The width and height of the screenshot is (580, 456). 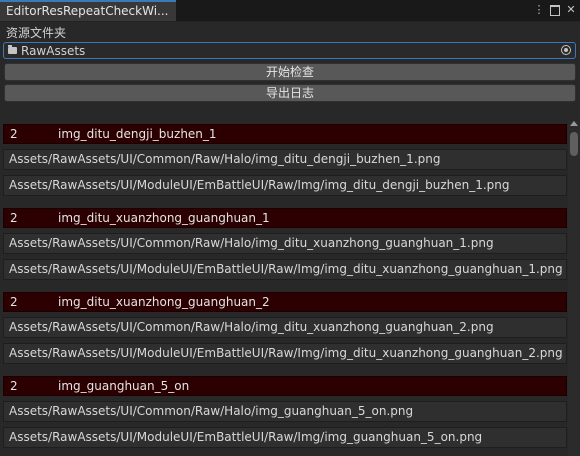 I want to click on folder-value: RawAssets, so click(x=53, y=51).